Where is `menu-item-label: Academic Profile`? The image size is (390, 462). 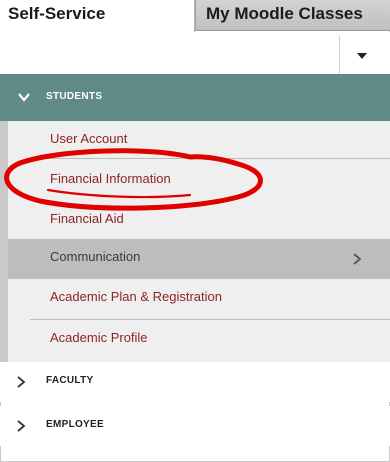 menu-item-label: Academic Profile is located at coordinates (99, 337).